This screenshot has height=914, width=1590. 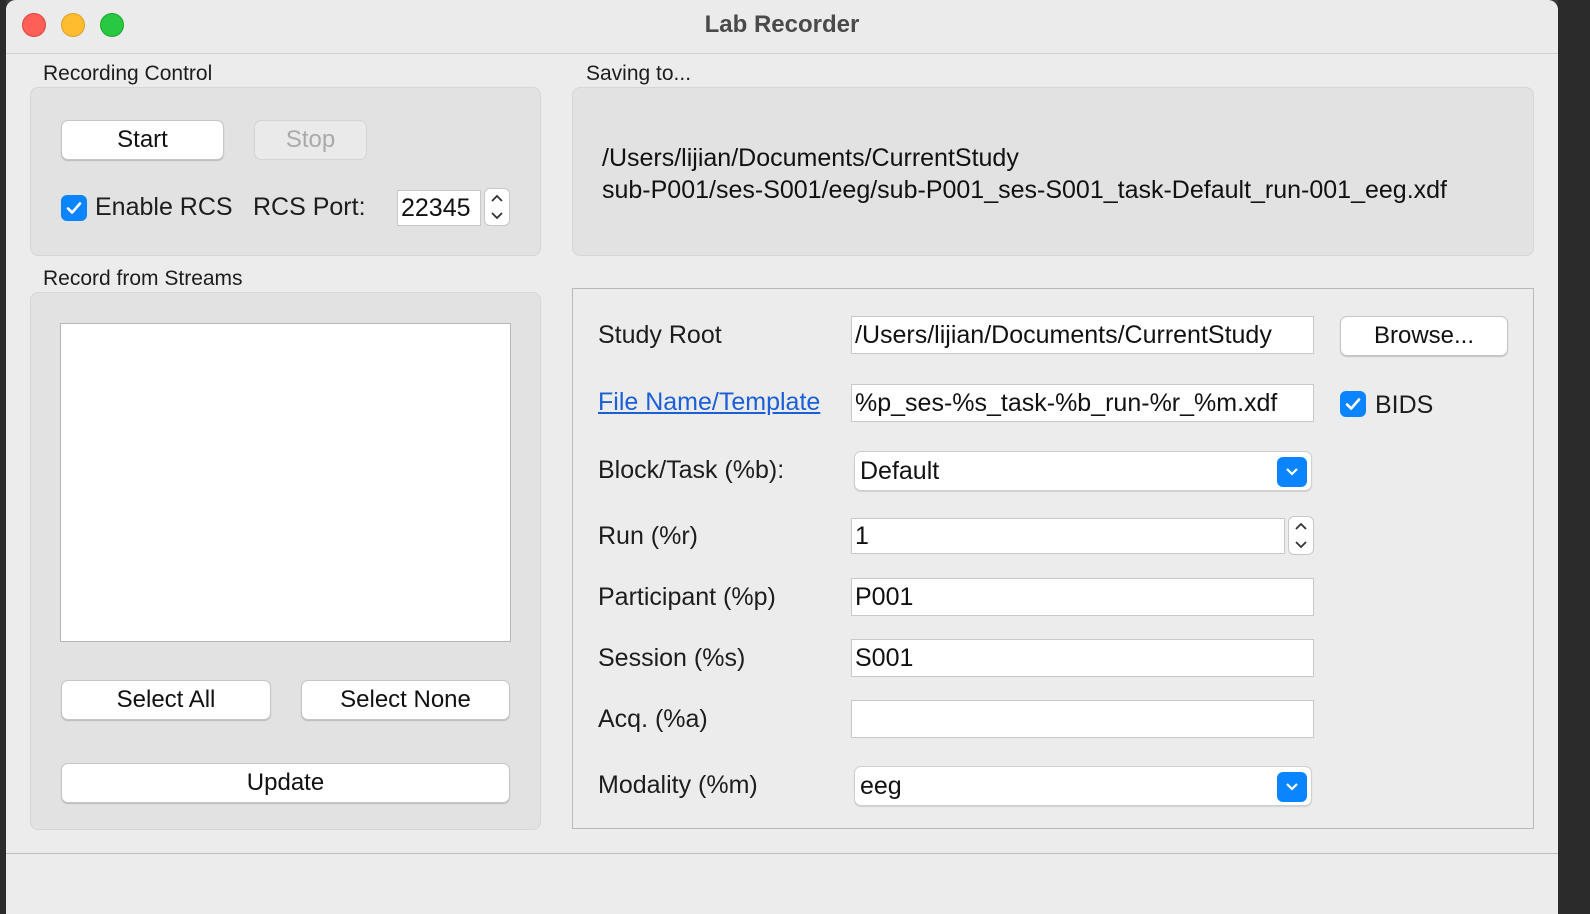 What do you see at coordinates (782, 24) in the screenshot?
I see `window-title: Lab Recorder` at bounding box center [782, 24].